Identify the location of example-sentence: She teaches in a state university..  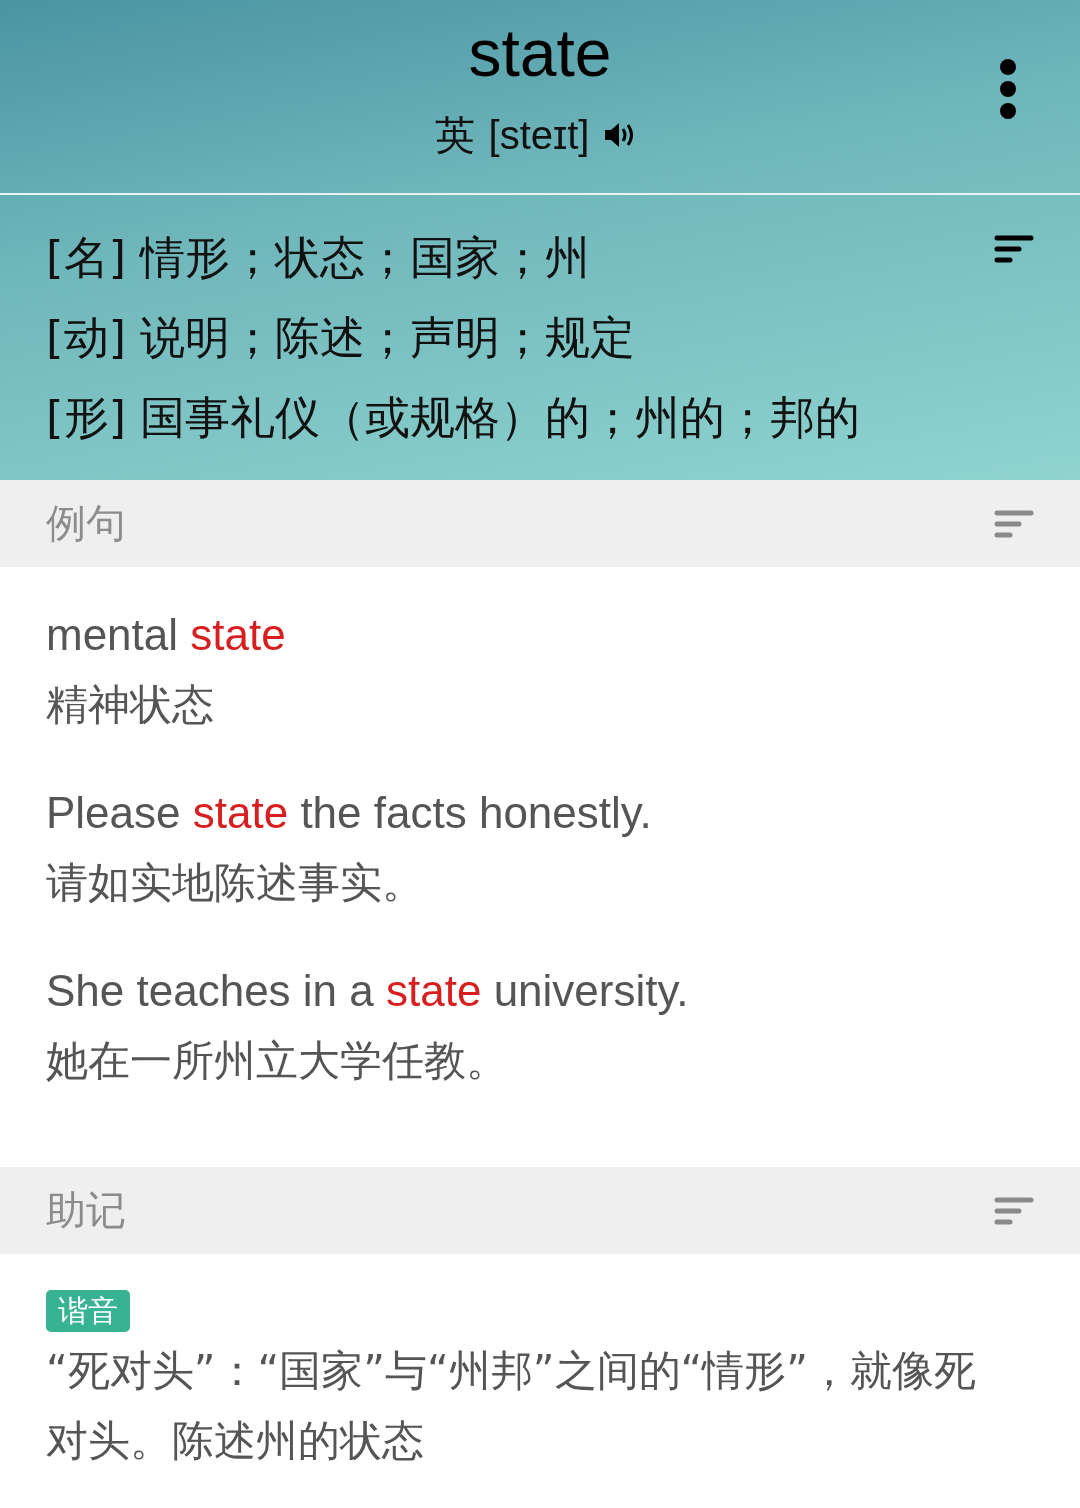
(368, 991).